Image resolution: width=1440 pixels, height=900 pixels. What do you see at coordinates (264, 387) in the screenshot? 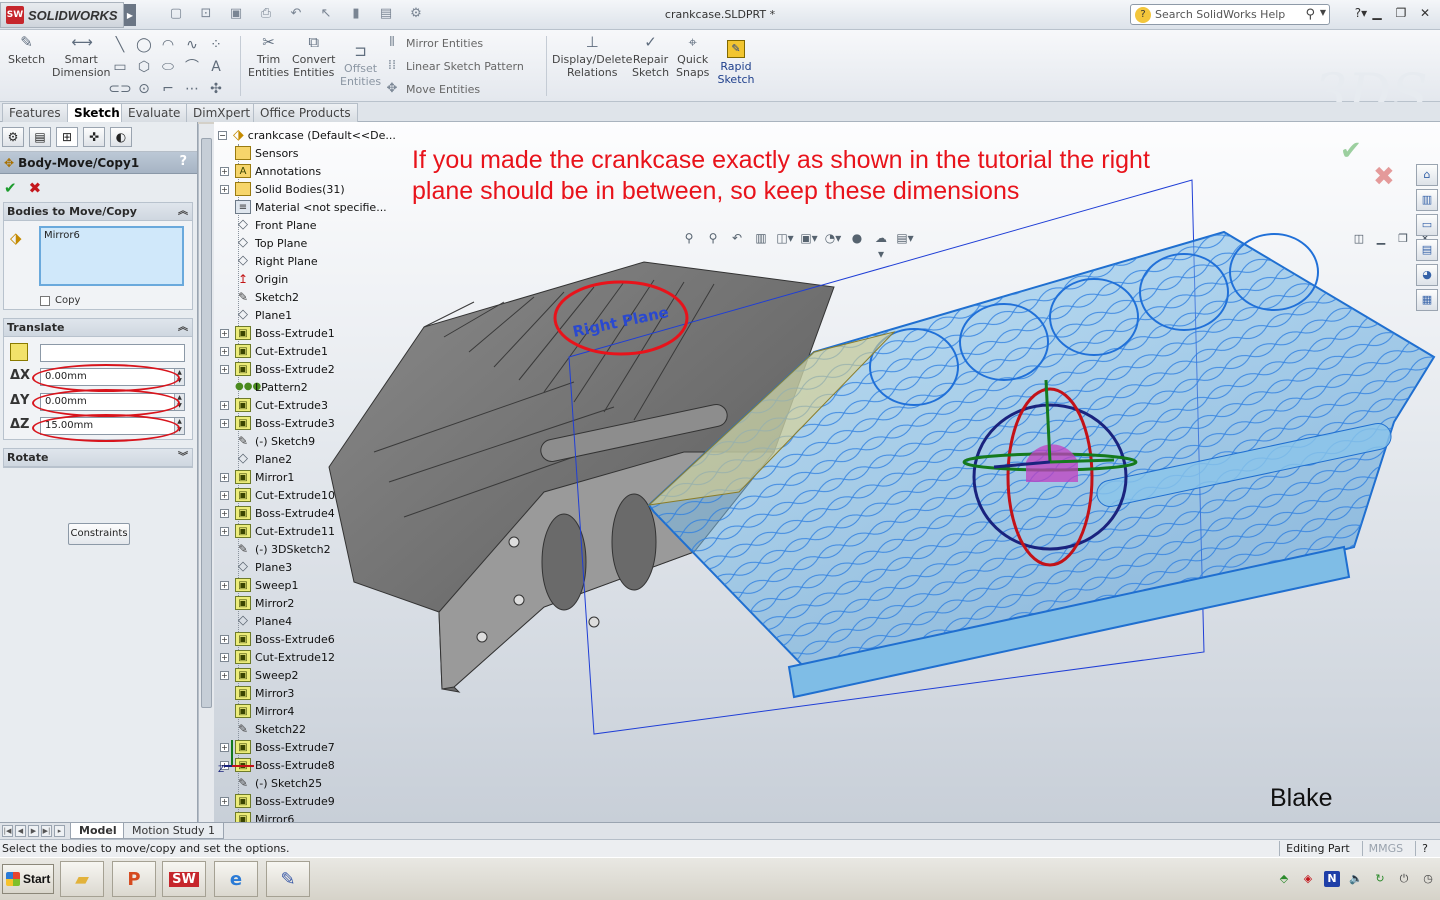
I see `tree-item: ●●● LPattern2` at bounding box center [264, 387].